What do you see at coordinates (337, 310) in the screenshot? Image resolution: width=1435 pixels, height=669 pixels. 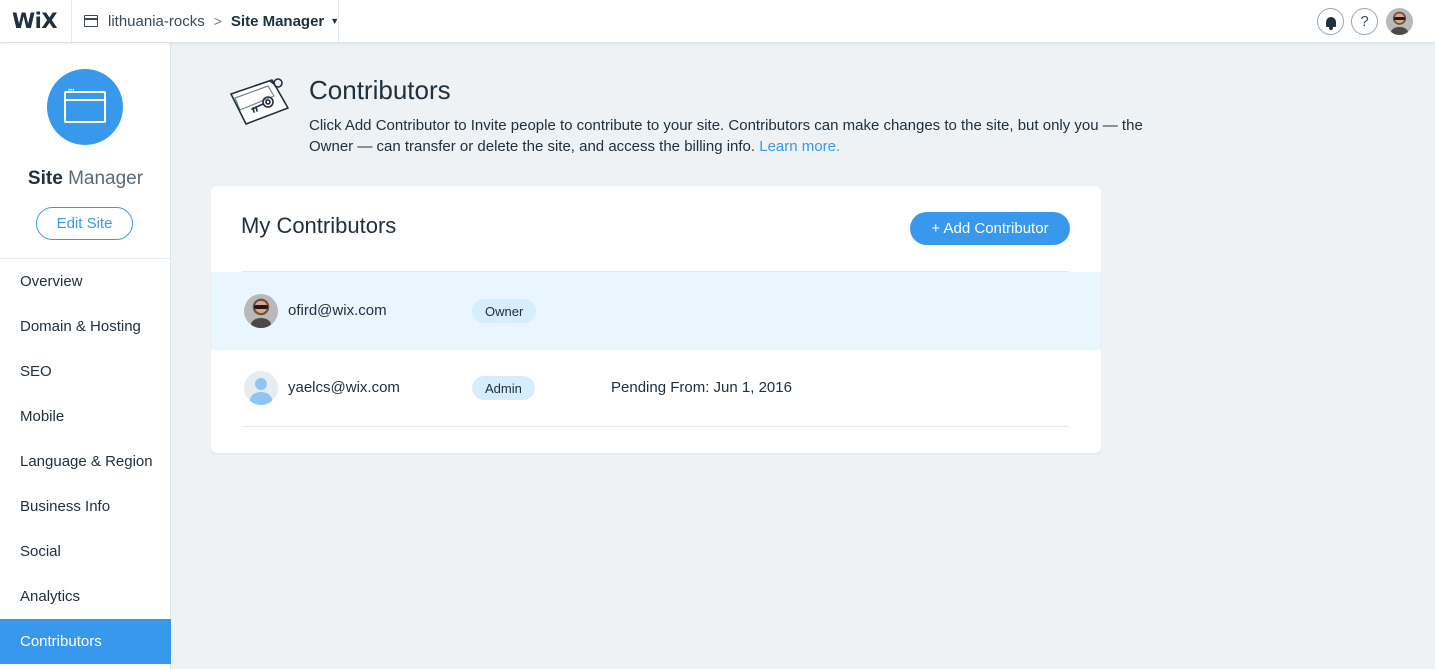 I see `contributor-email: ofird@wix.com` at bounding box center [337, 310].